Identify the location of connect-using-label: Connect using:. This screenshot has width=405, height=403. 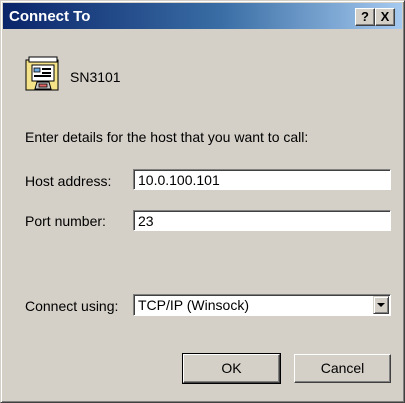
(72, 306).